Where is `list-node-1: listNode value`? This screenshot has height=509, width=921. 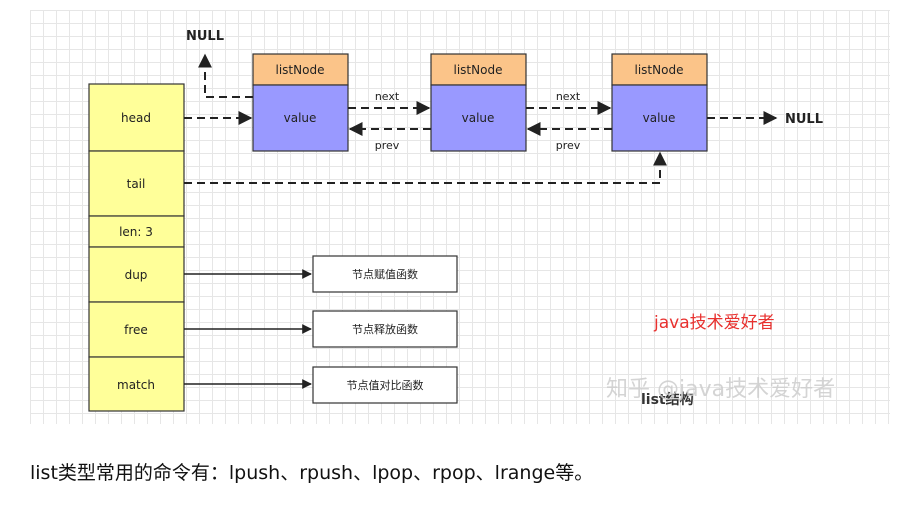 list-node-1: listNode value is located at coordinates (300, 102).